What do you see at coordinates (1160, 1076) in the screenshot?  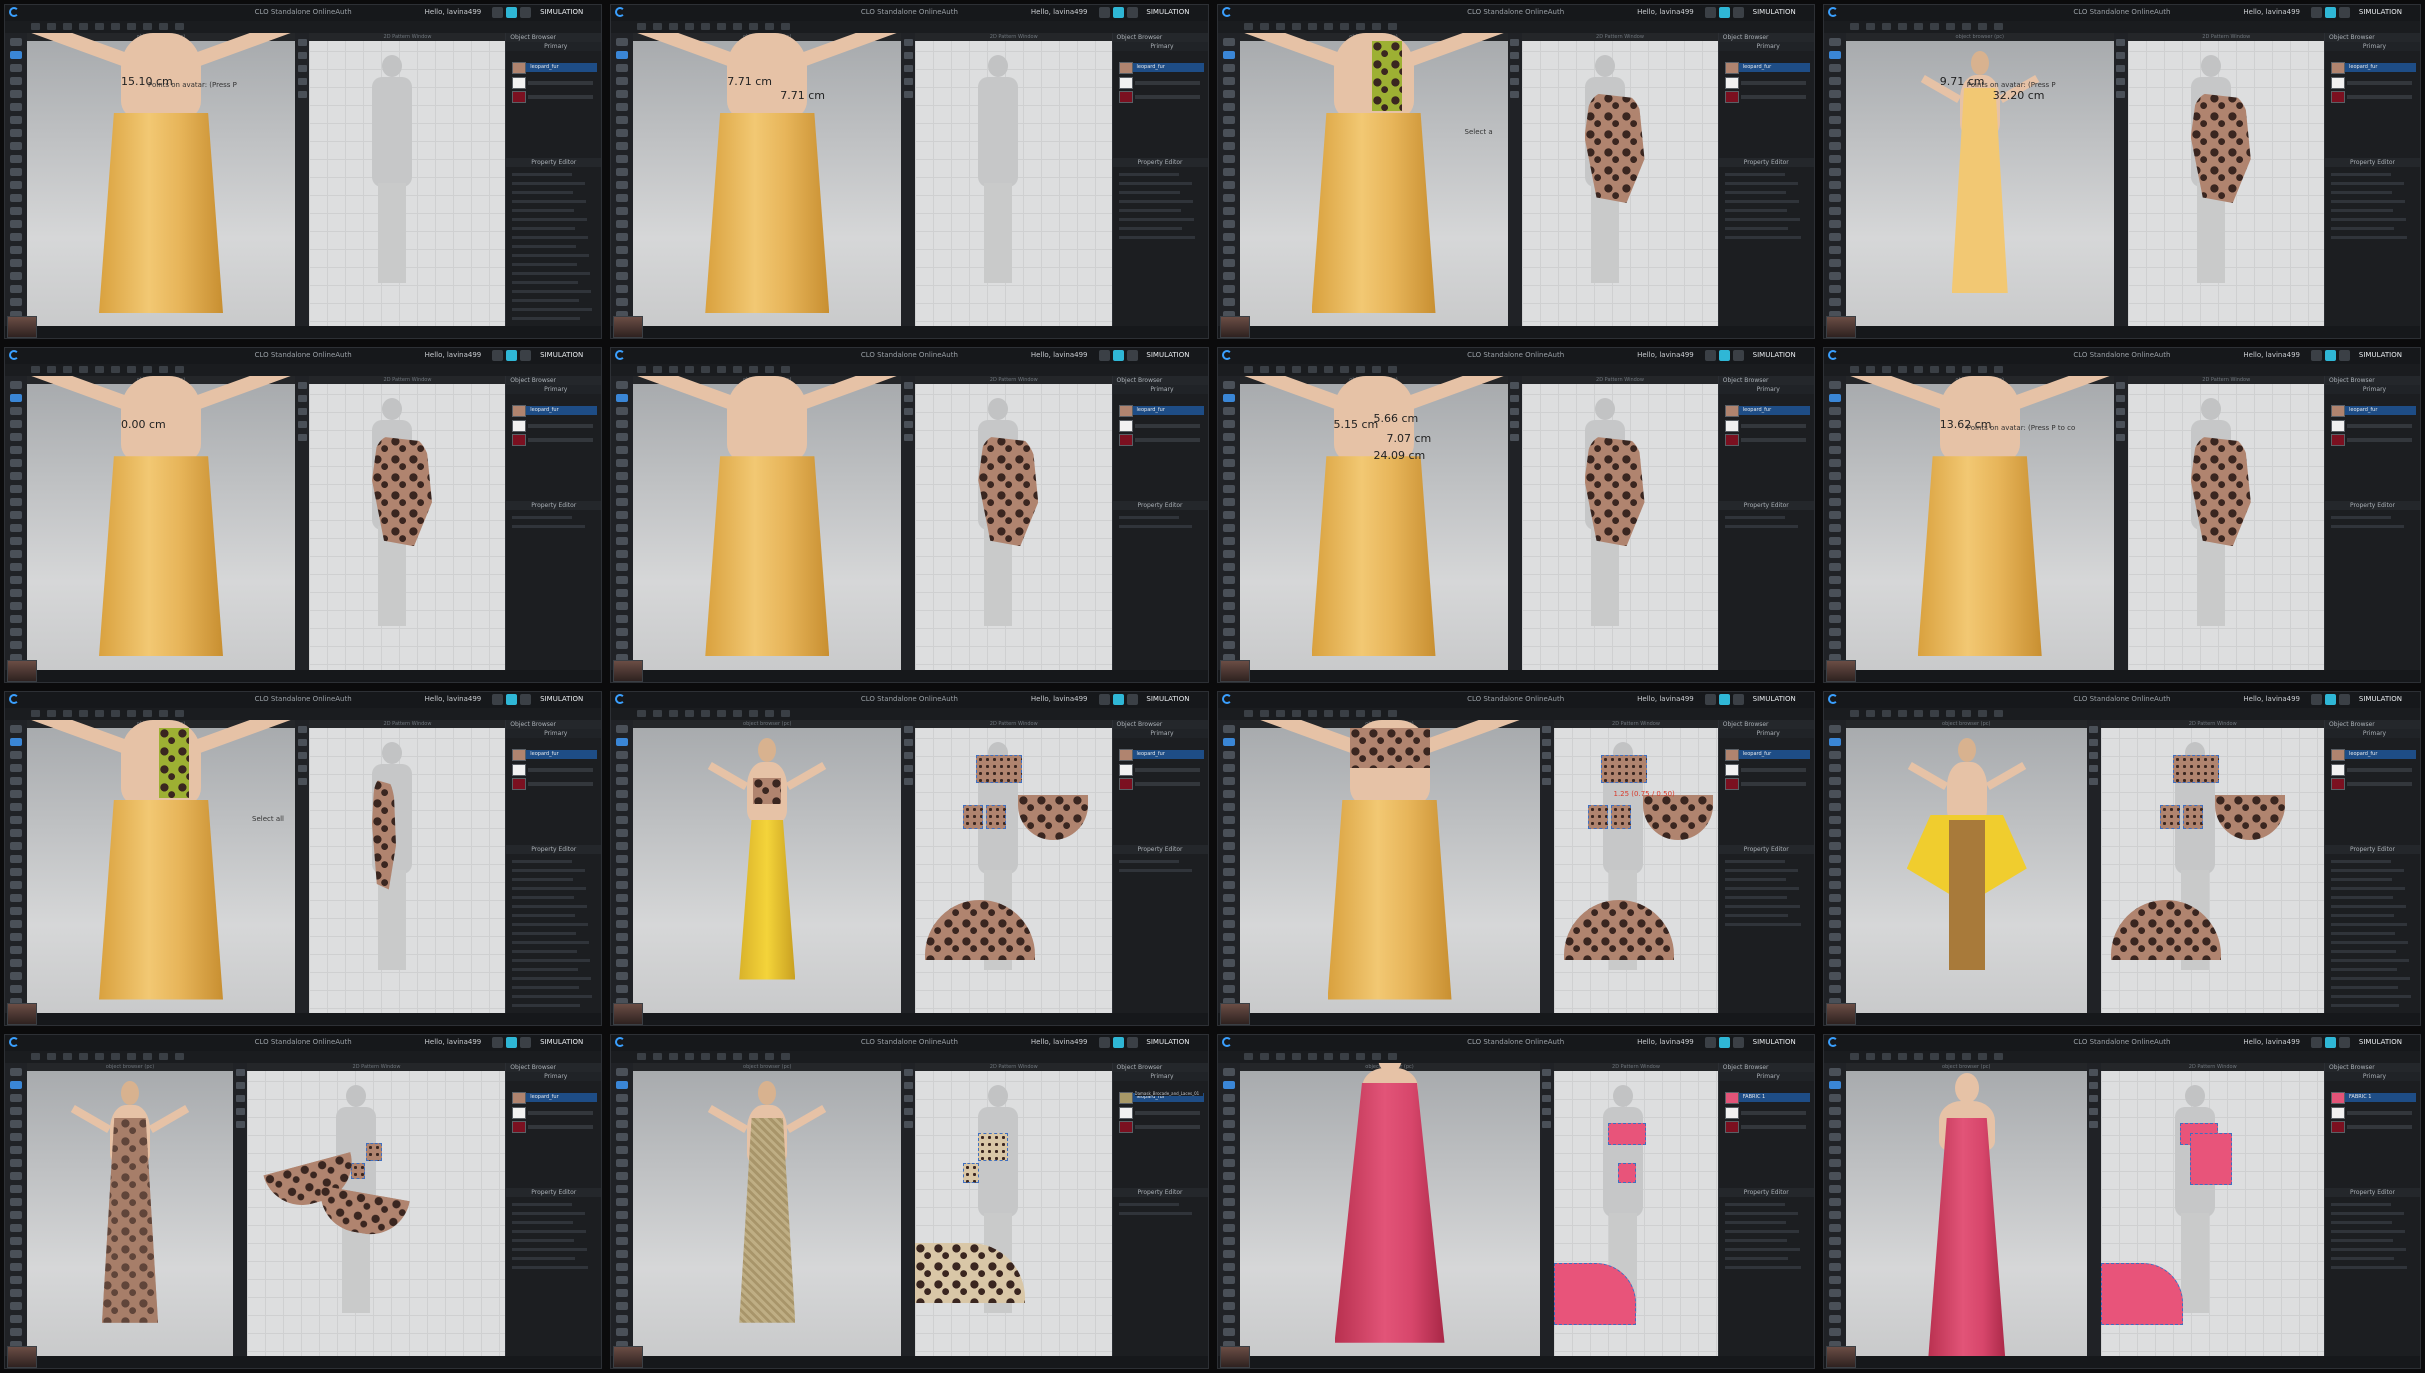 I see `fabric-tab: Primary` at bounding box center [1160, 1076].